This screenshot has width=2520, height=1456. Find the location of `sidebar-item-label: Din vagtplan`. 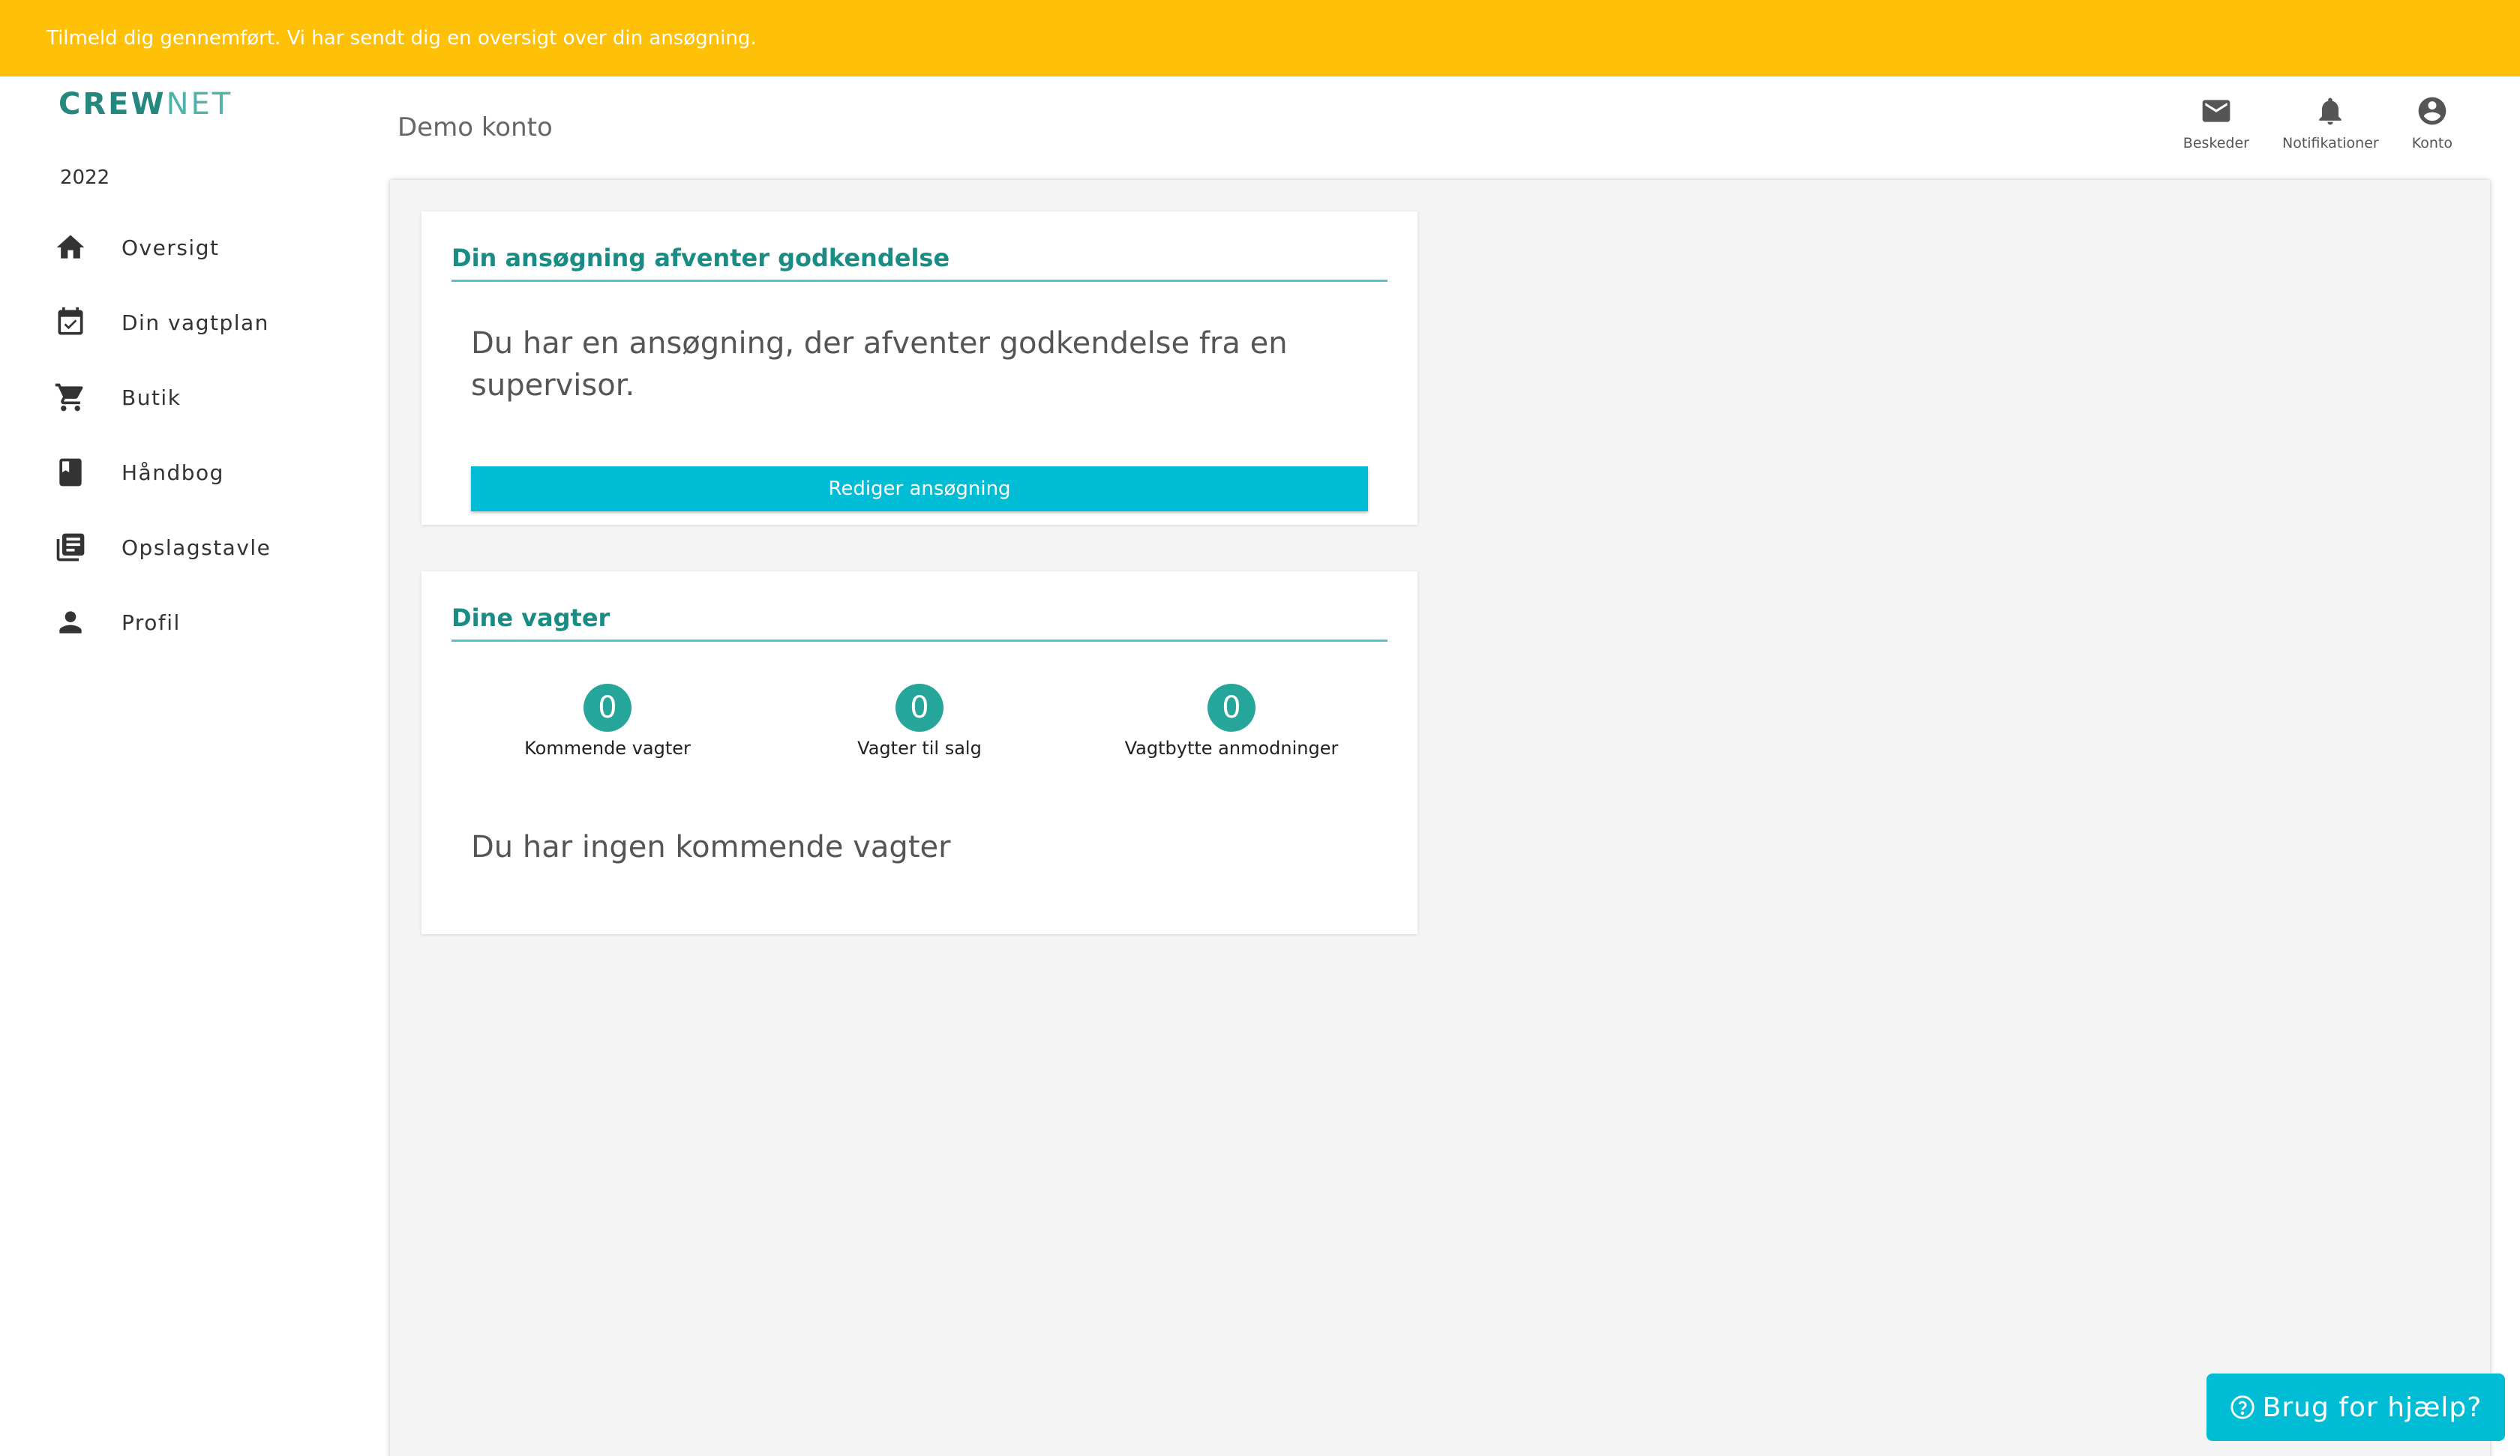

sidebar-item-label: Din vagtplan is located at coordinates (195, 322).